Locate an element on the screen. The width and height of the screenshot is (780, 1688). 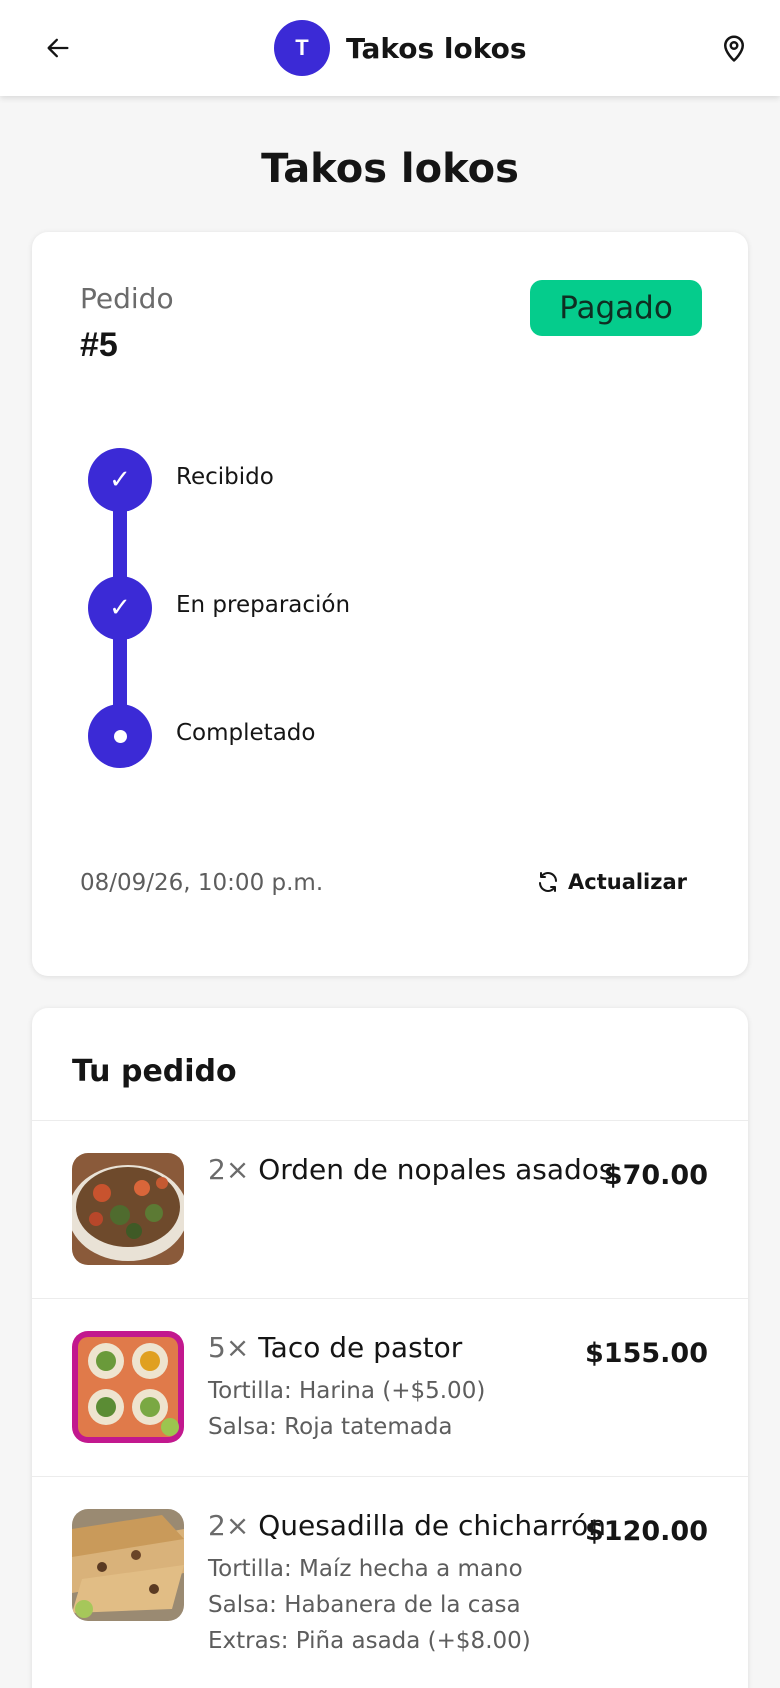
item-option-value: Habanera de la casa is located at coordinates (402, 1605).